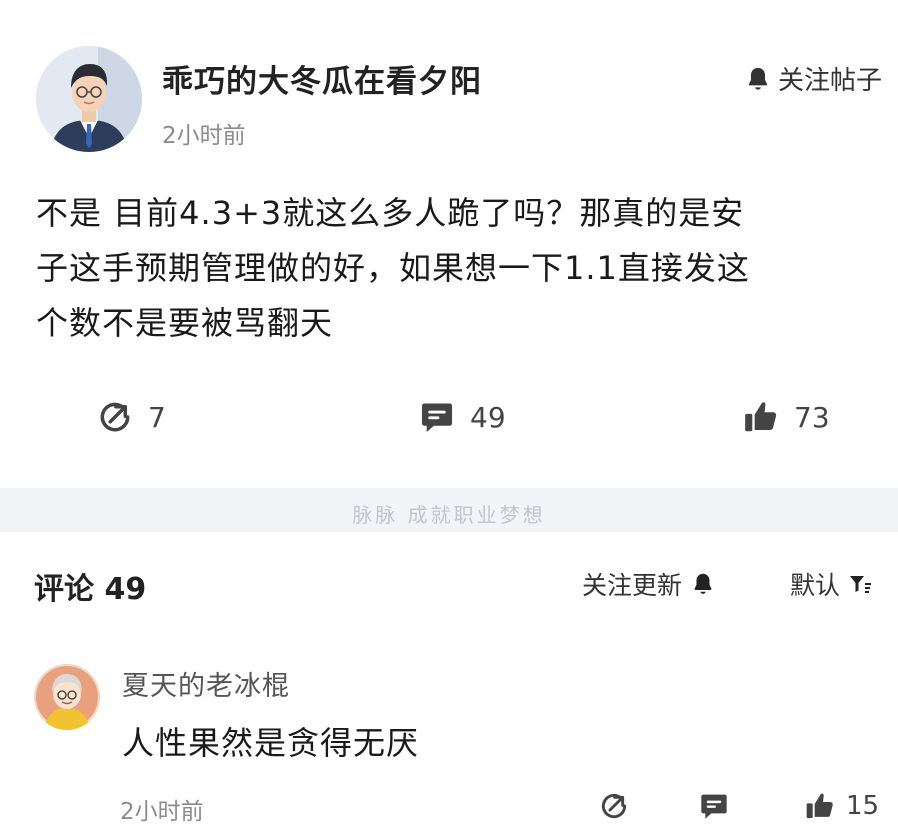  Describe the element at coordinates (393, 268) in the screenshot. I see `post-body-line: 子这手预期管理做的好，如果想一下1.1直接发这` at that location.